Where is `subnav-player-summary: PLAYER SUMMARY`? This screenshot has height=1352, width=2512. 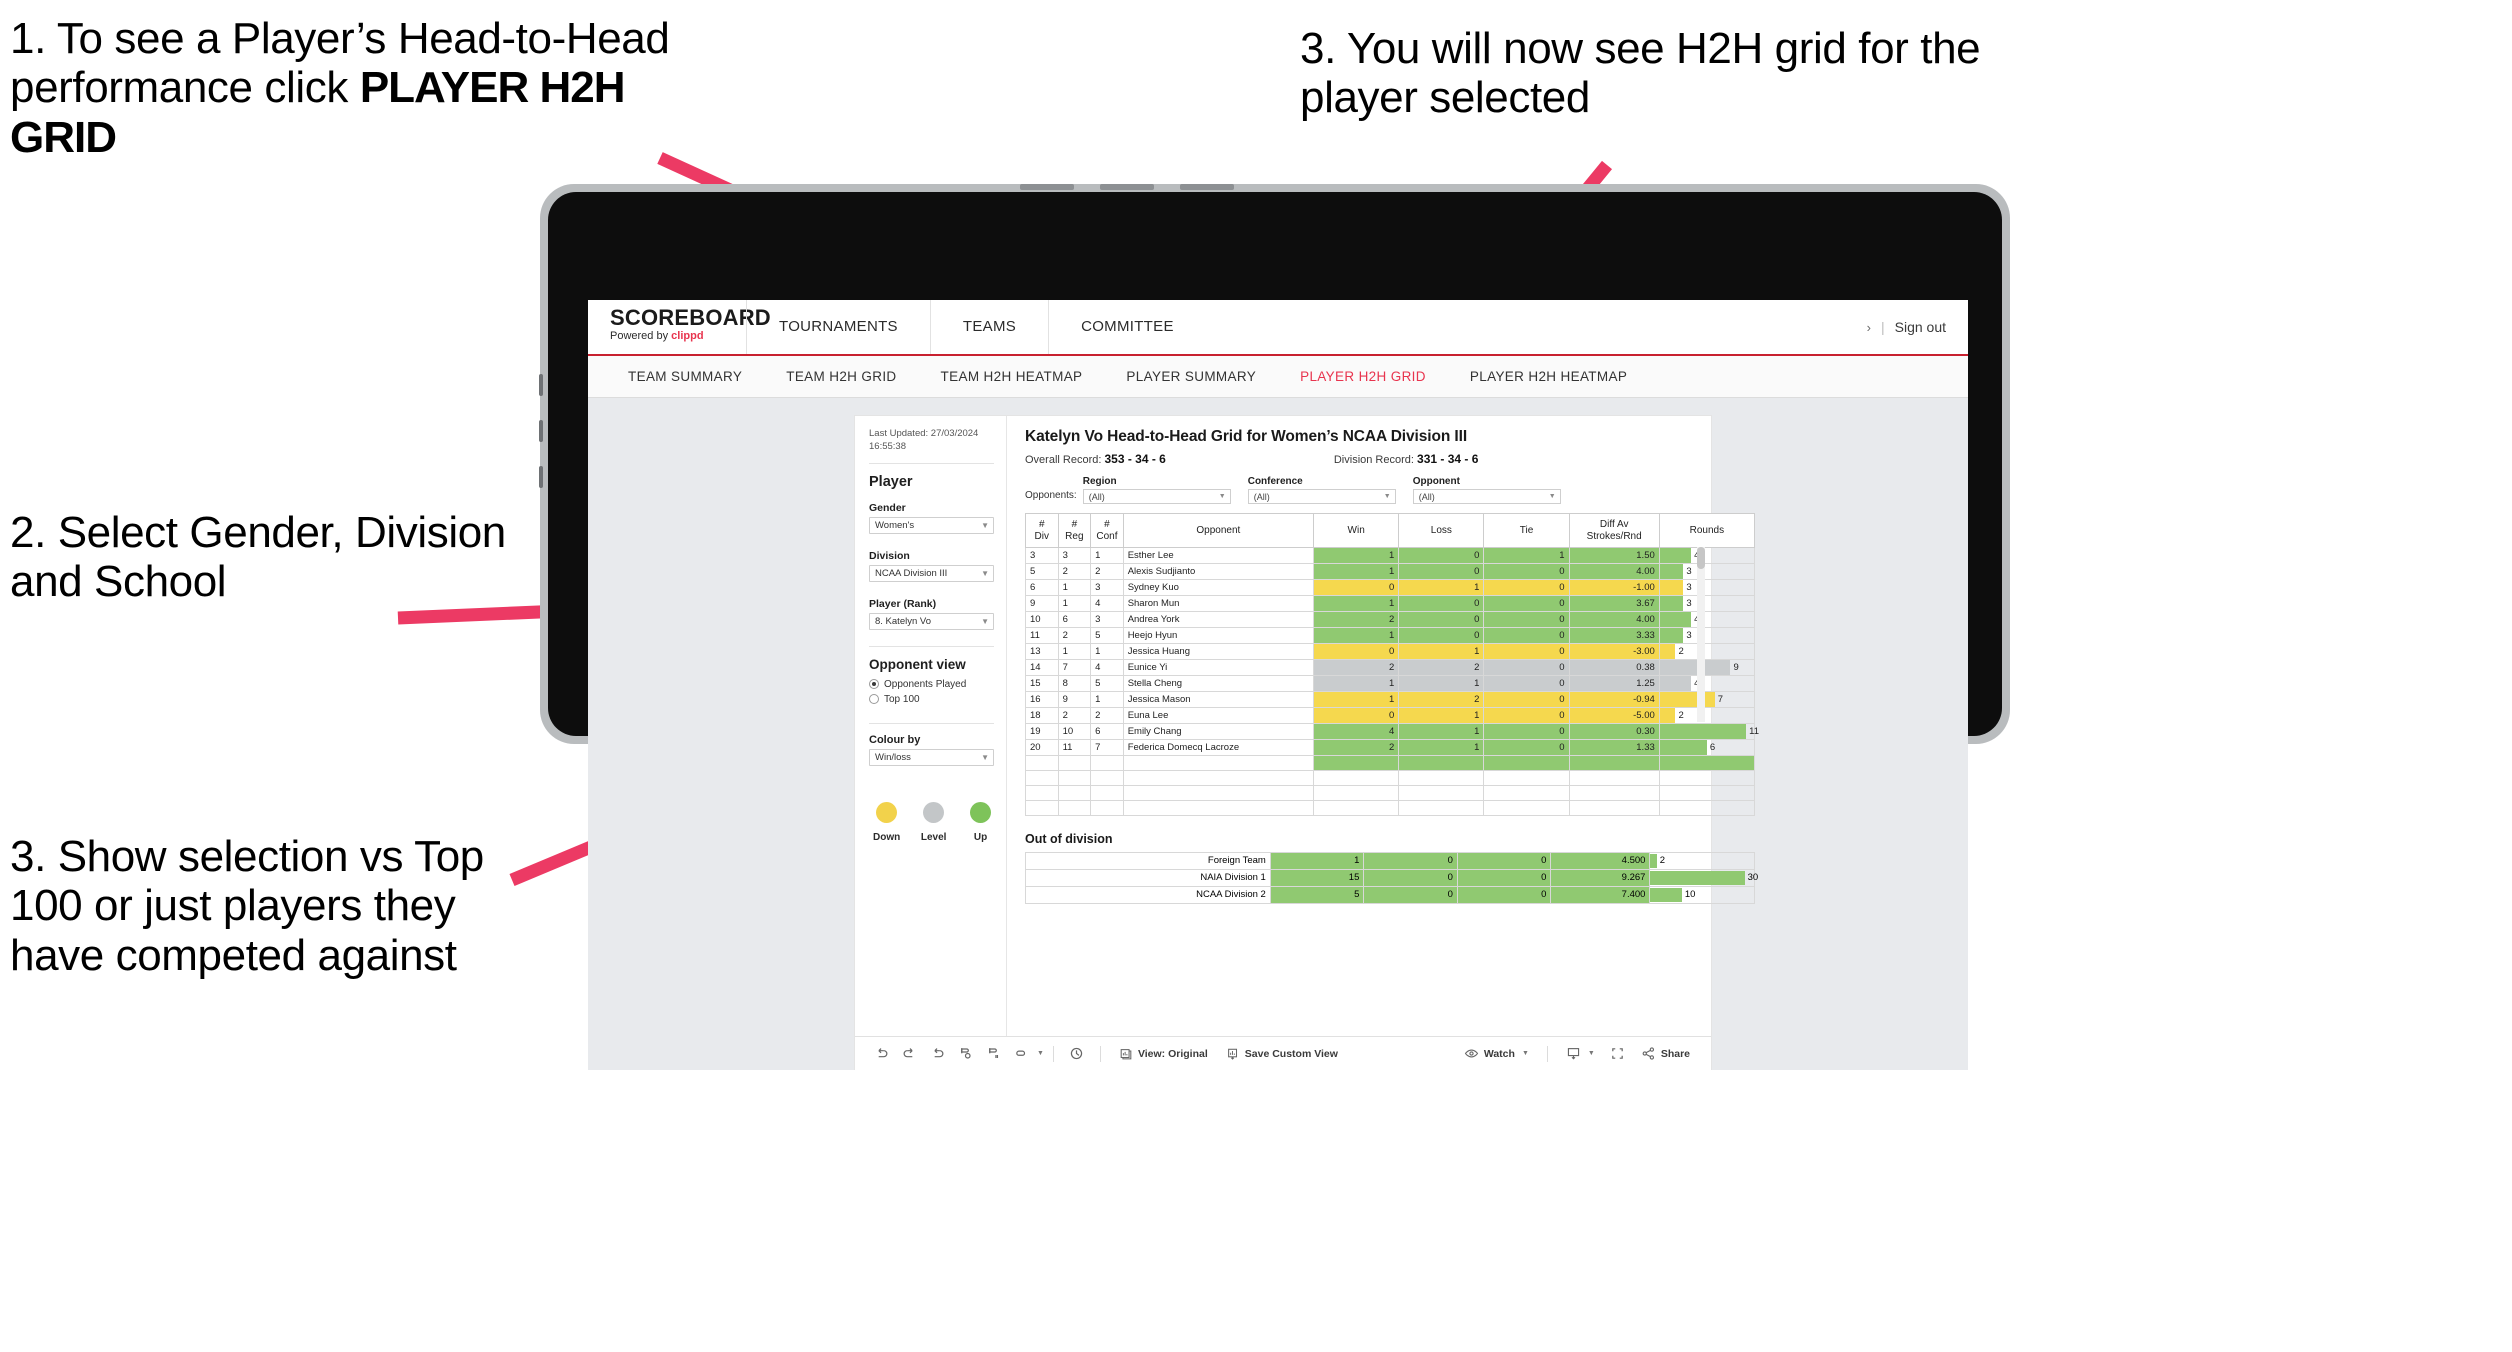 subnav-player-summary: PLAYER SUMMARY is located at coordinates (1191, 376).